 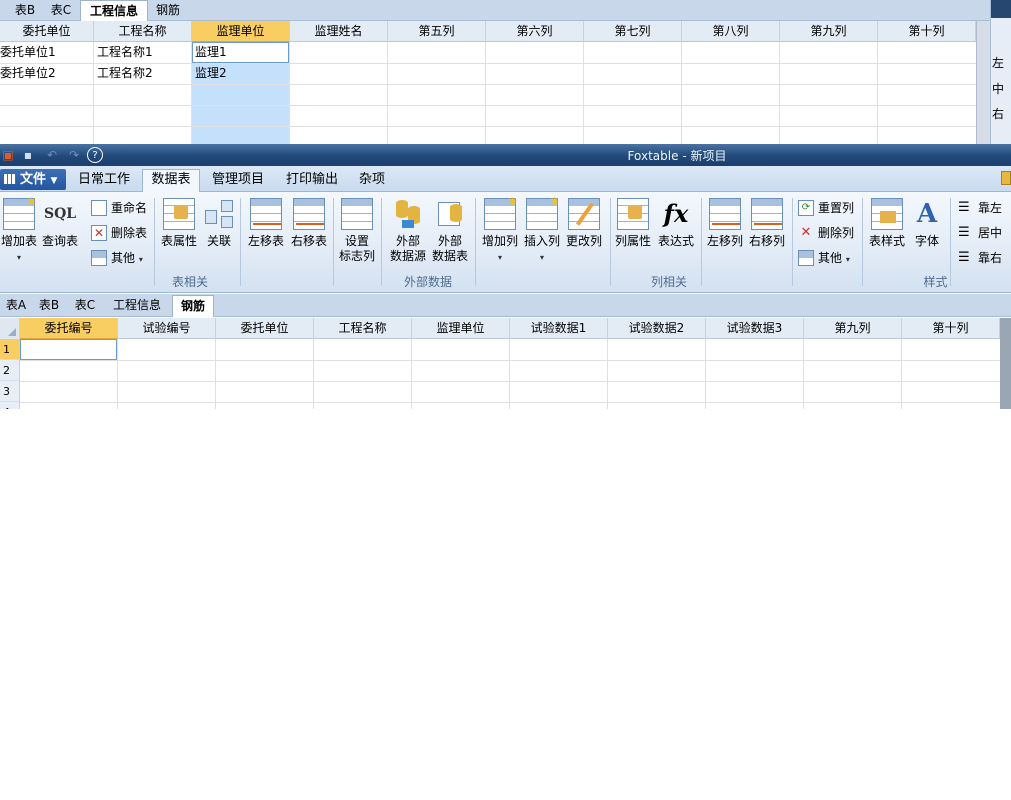 I want to click on table-cell: 委托单位2, so click(x=28, y=73).